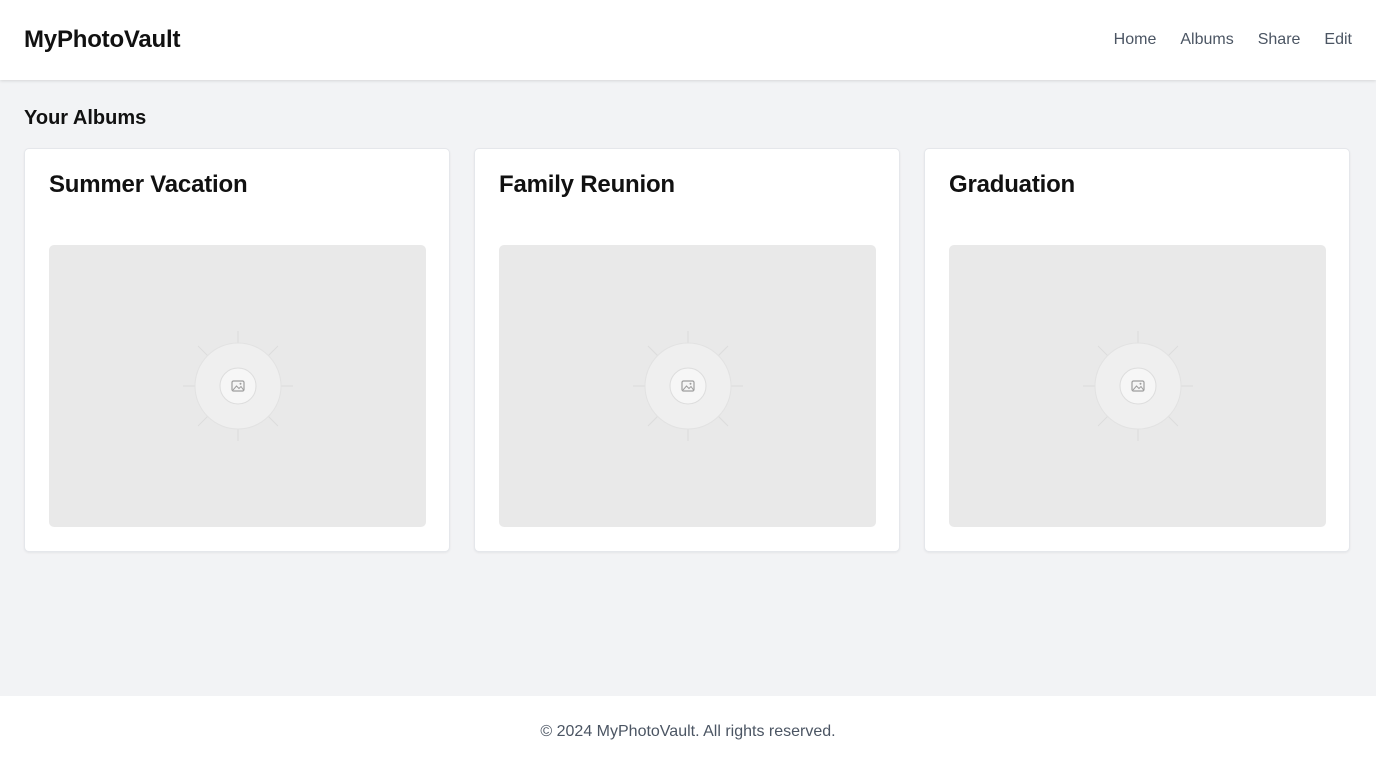 Image resolution: width=1376 pixels, height=768 pixels. I want to click on nav-home-link: Home, so click(1135, 40).